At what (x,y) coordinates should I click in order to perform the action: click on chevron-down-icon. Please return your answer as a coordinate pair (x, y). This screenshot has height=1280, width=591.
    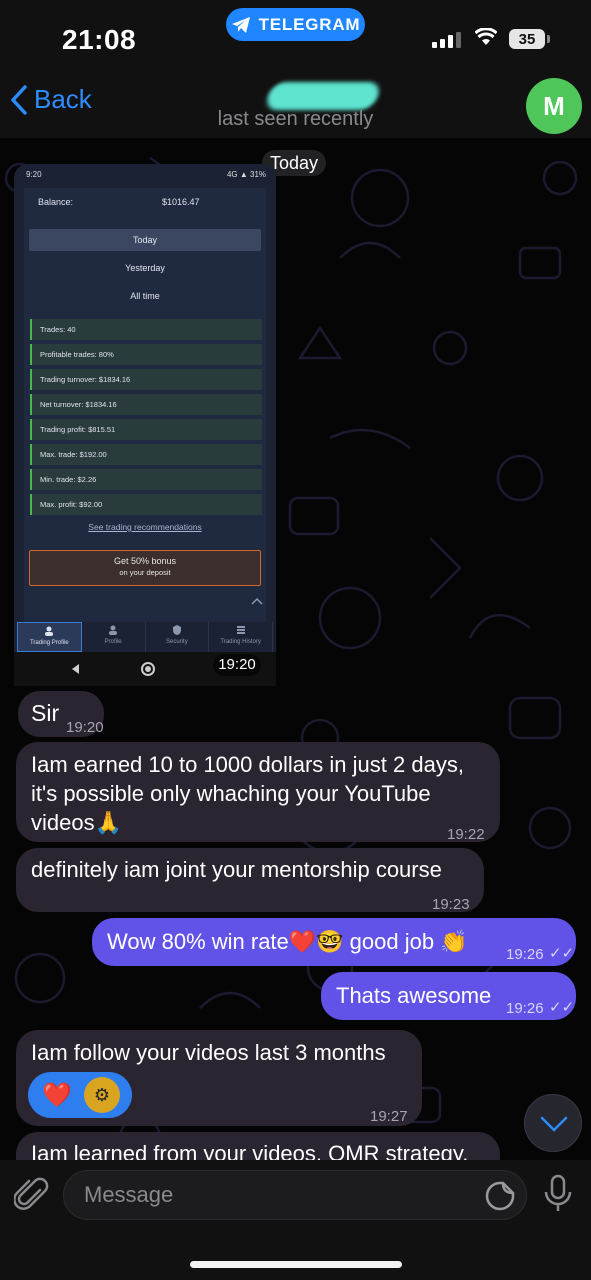
    Looking at the image, I should click on (554, 1124).